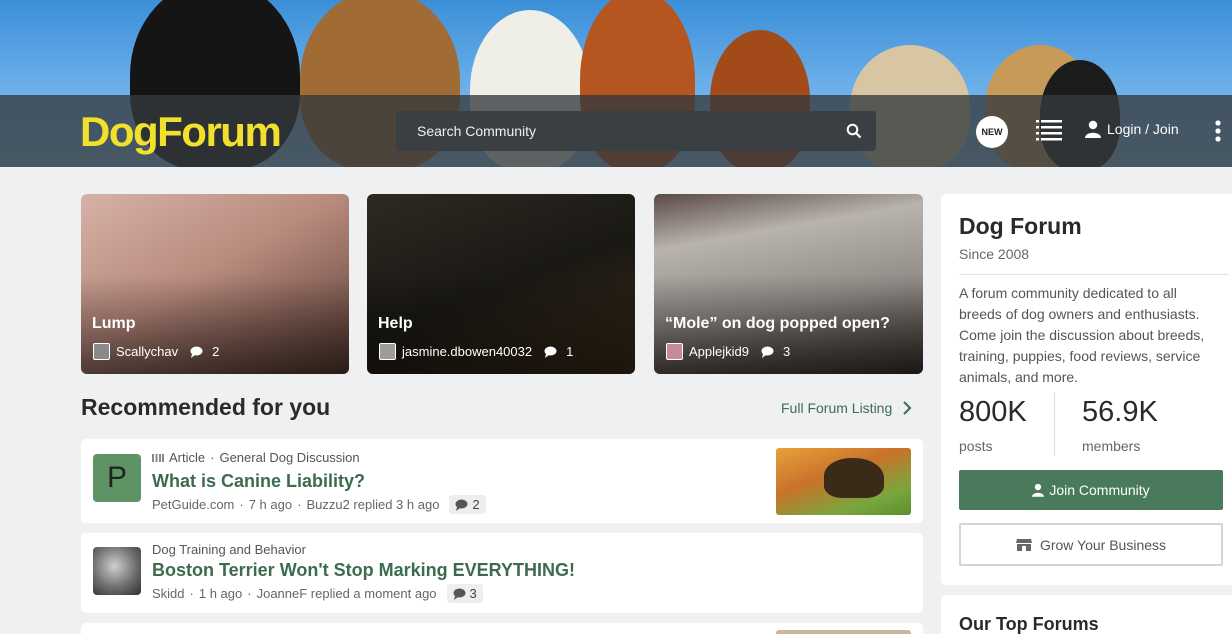  I want to click on list-item, so click(502, 628).